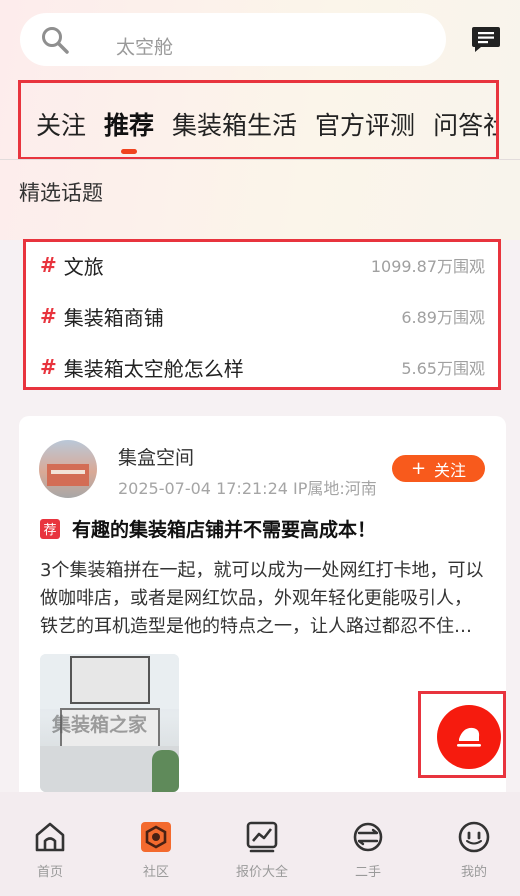 This screenshot has width=520, height=896. I want to click on search-bar: 太空舱, so click(233, 39).